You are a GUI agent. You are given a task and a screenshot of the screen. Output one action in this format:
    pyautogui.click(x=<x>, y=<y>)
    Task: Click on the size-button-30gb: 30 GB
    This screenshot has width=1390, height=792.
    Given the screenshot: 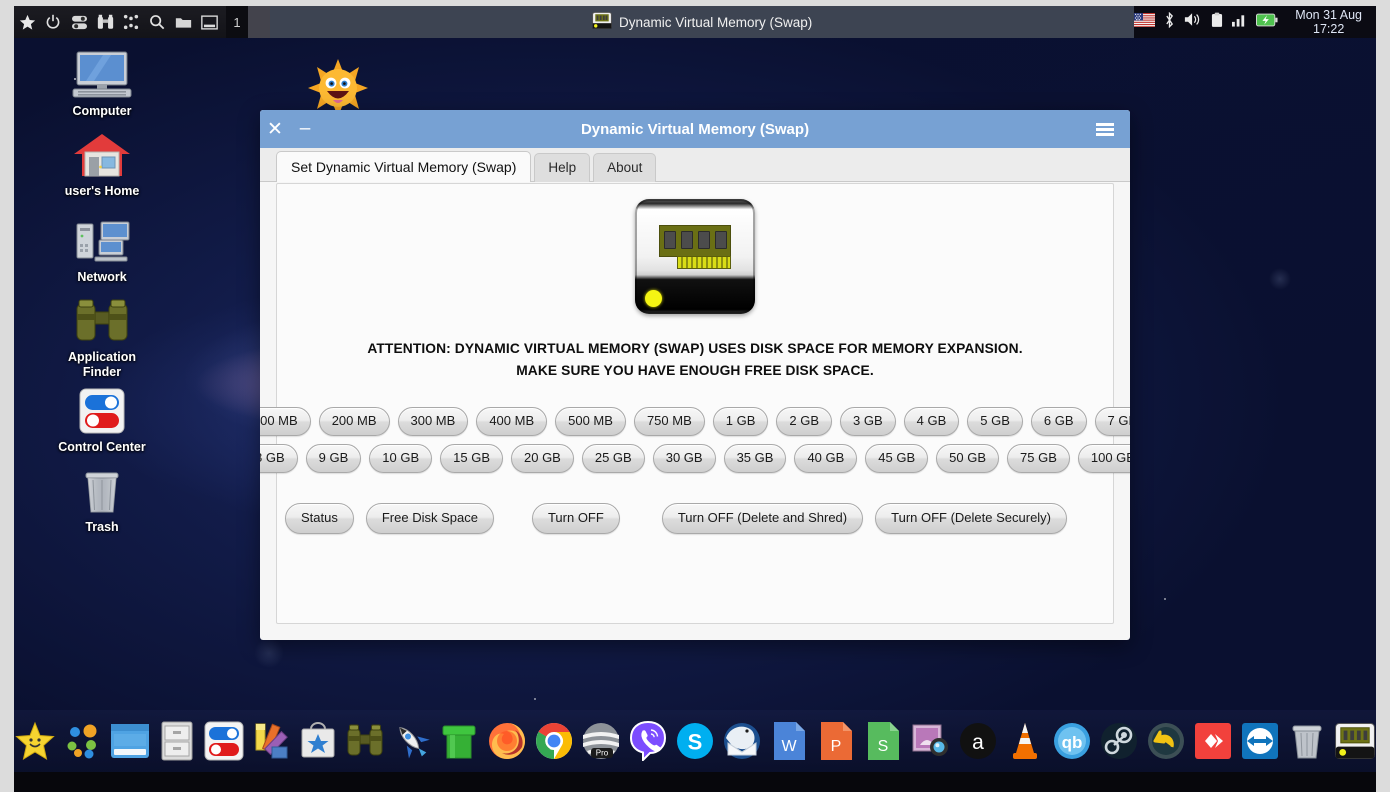 What is the action you would take?
    pyautogui.click(x=684, y=458)
    